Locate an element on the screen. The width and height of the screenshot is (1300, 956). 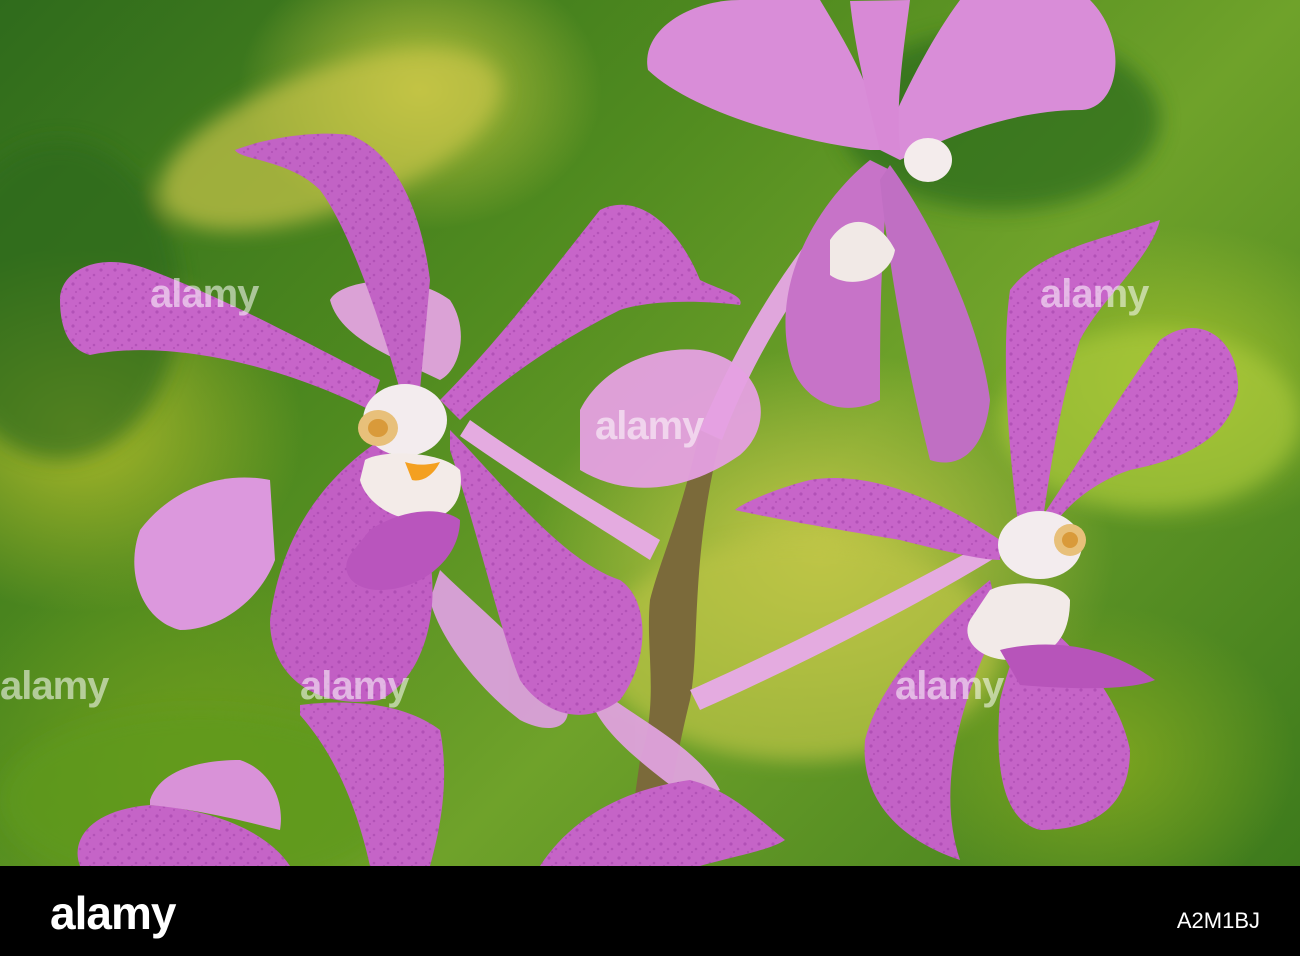
footer-bar is located at coordinates (650, 911).